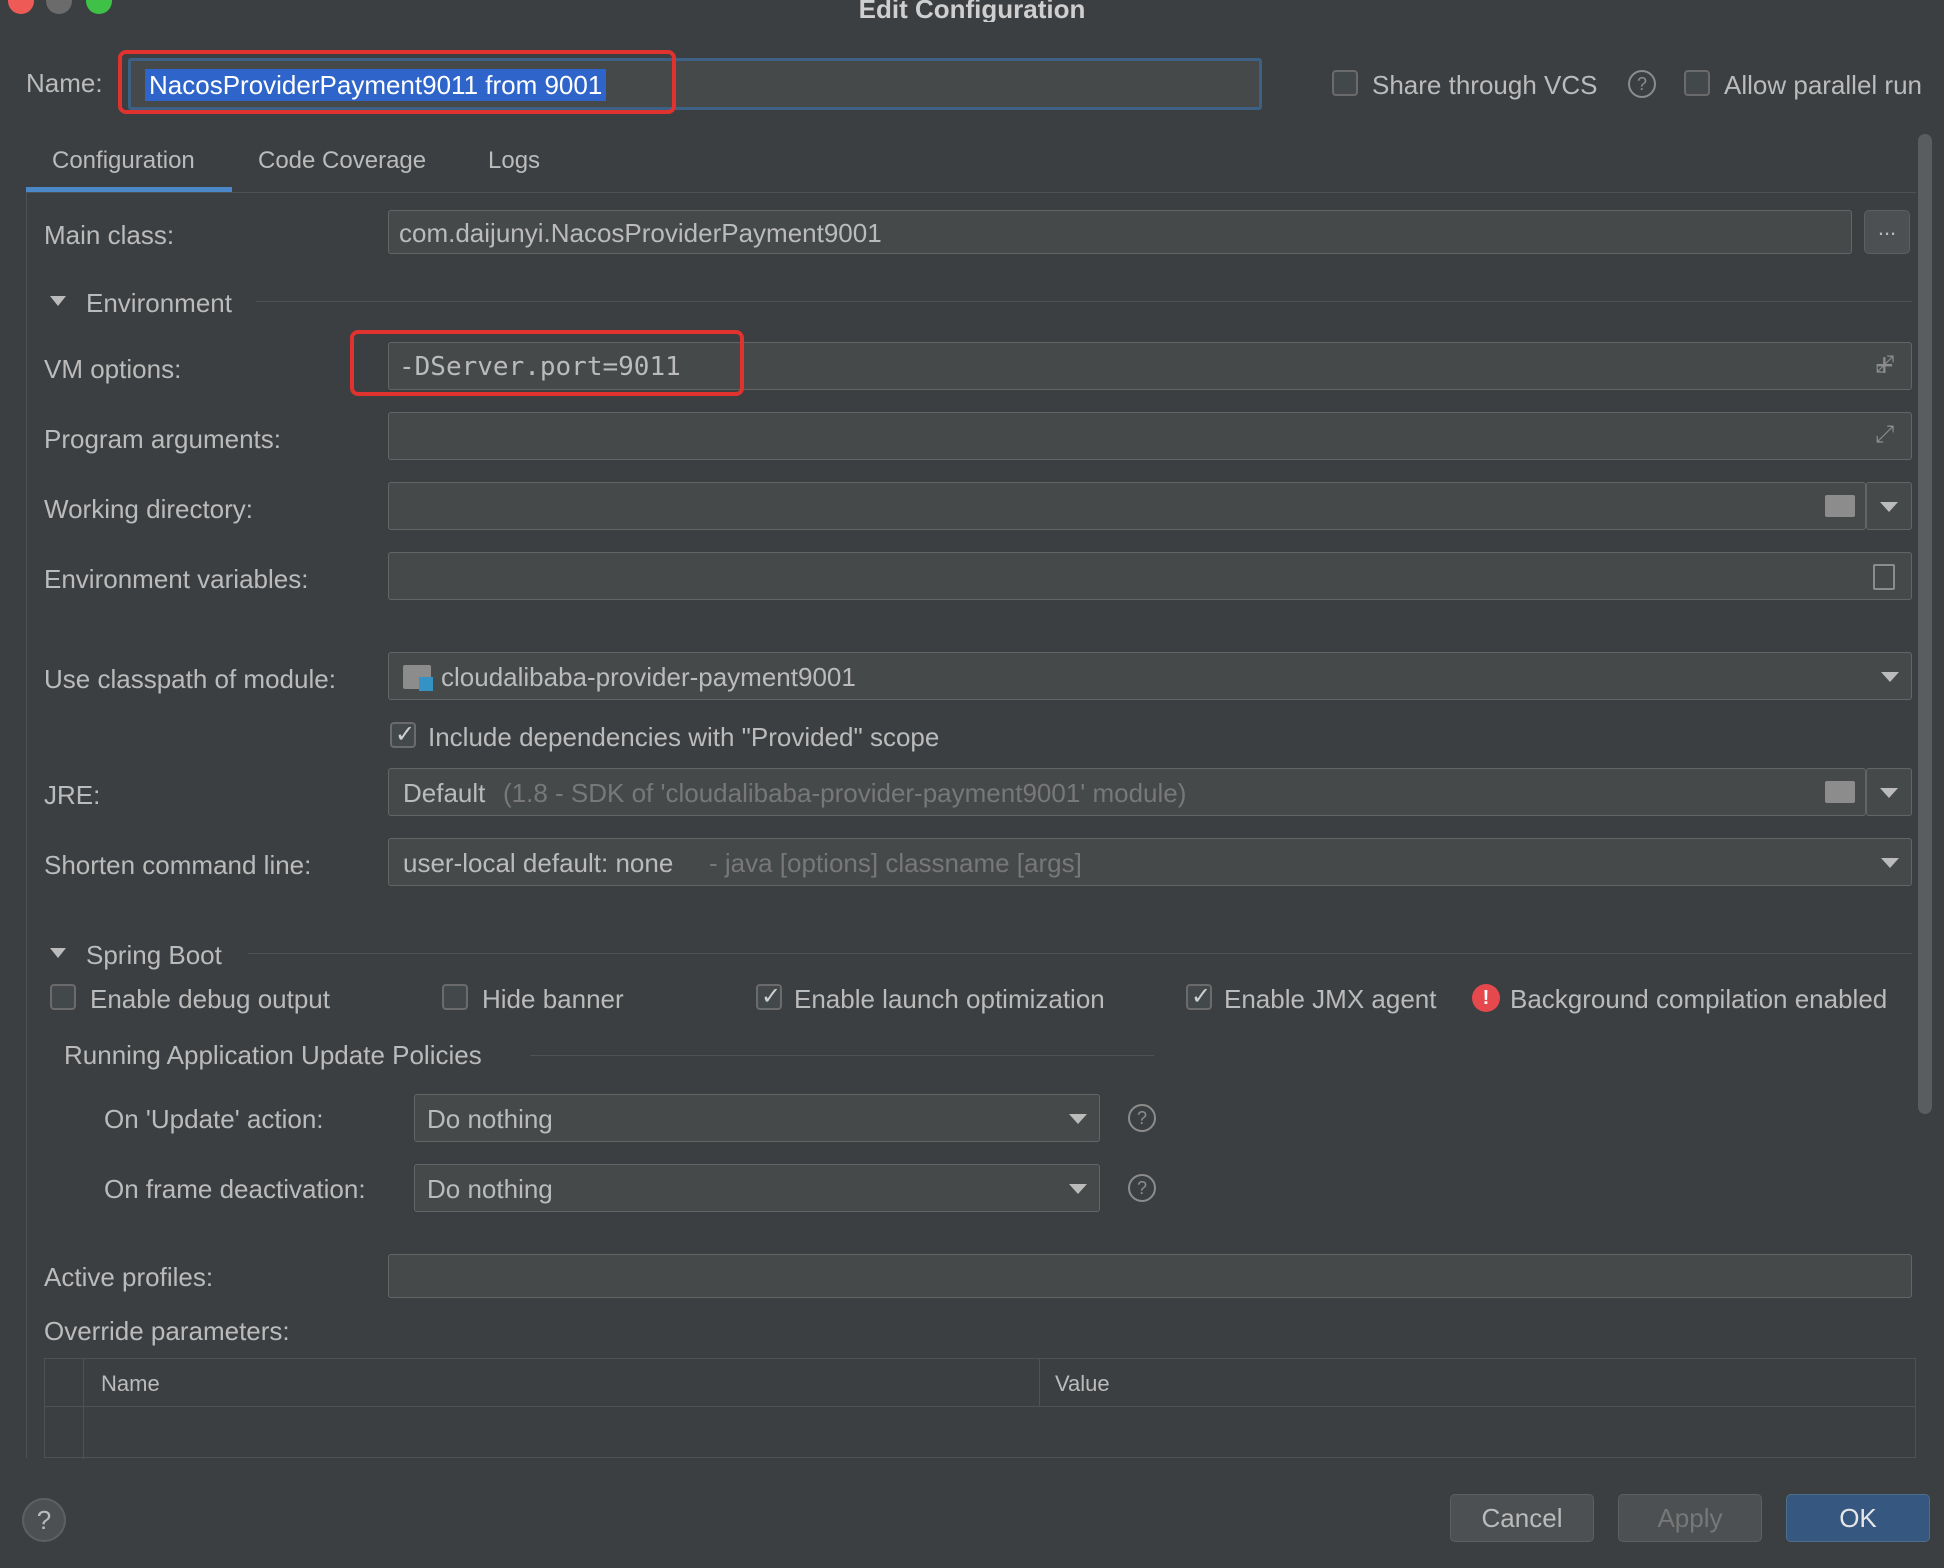 The image size is (1944, 1568). What do you see at coordinates (1840, 792) in the screenshot?
I see `jre-folder-icon` at bounding box center [1840, 792].